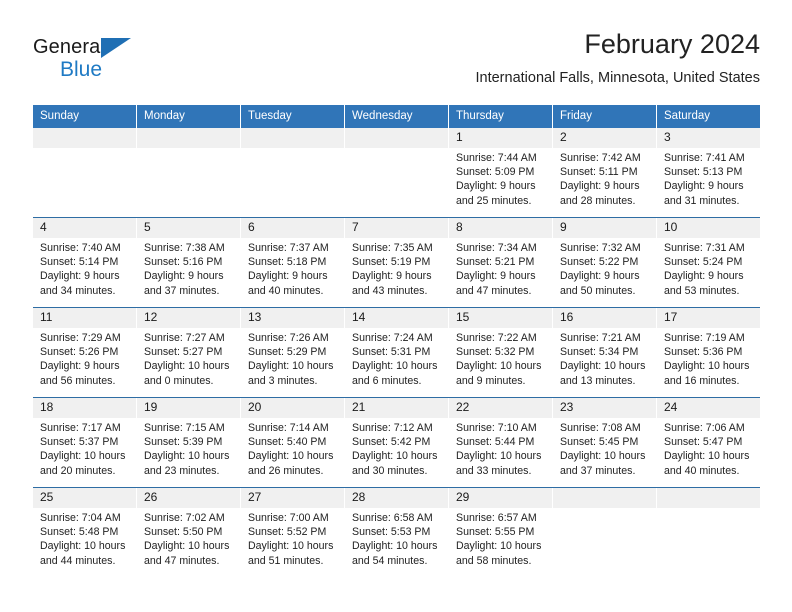 This screenshot has width=792, height=612. Describe the element at coordinates (84, 408) in the screenshot. I see `day-number: 18` at that location.